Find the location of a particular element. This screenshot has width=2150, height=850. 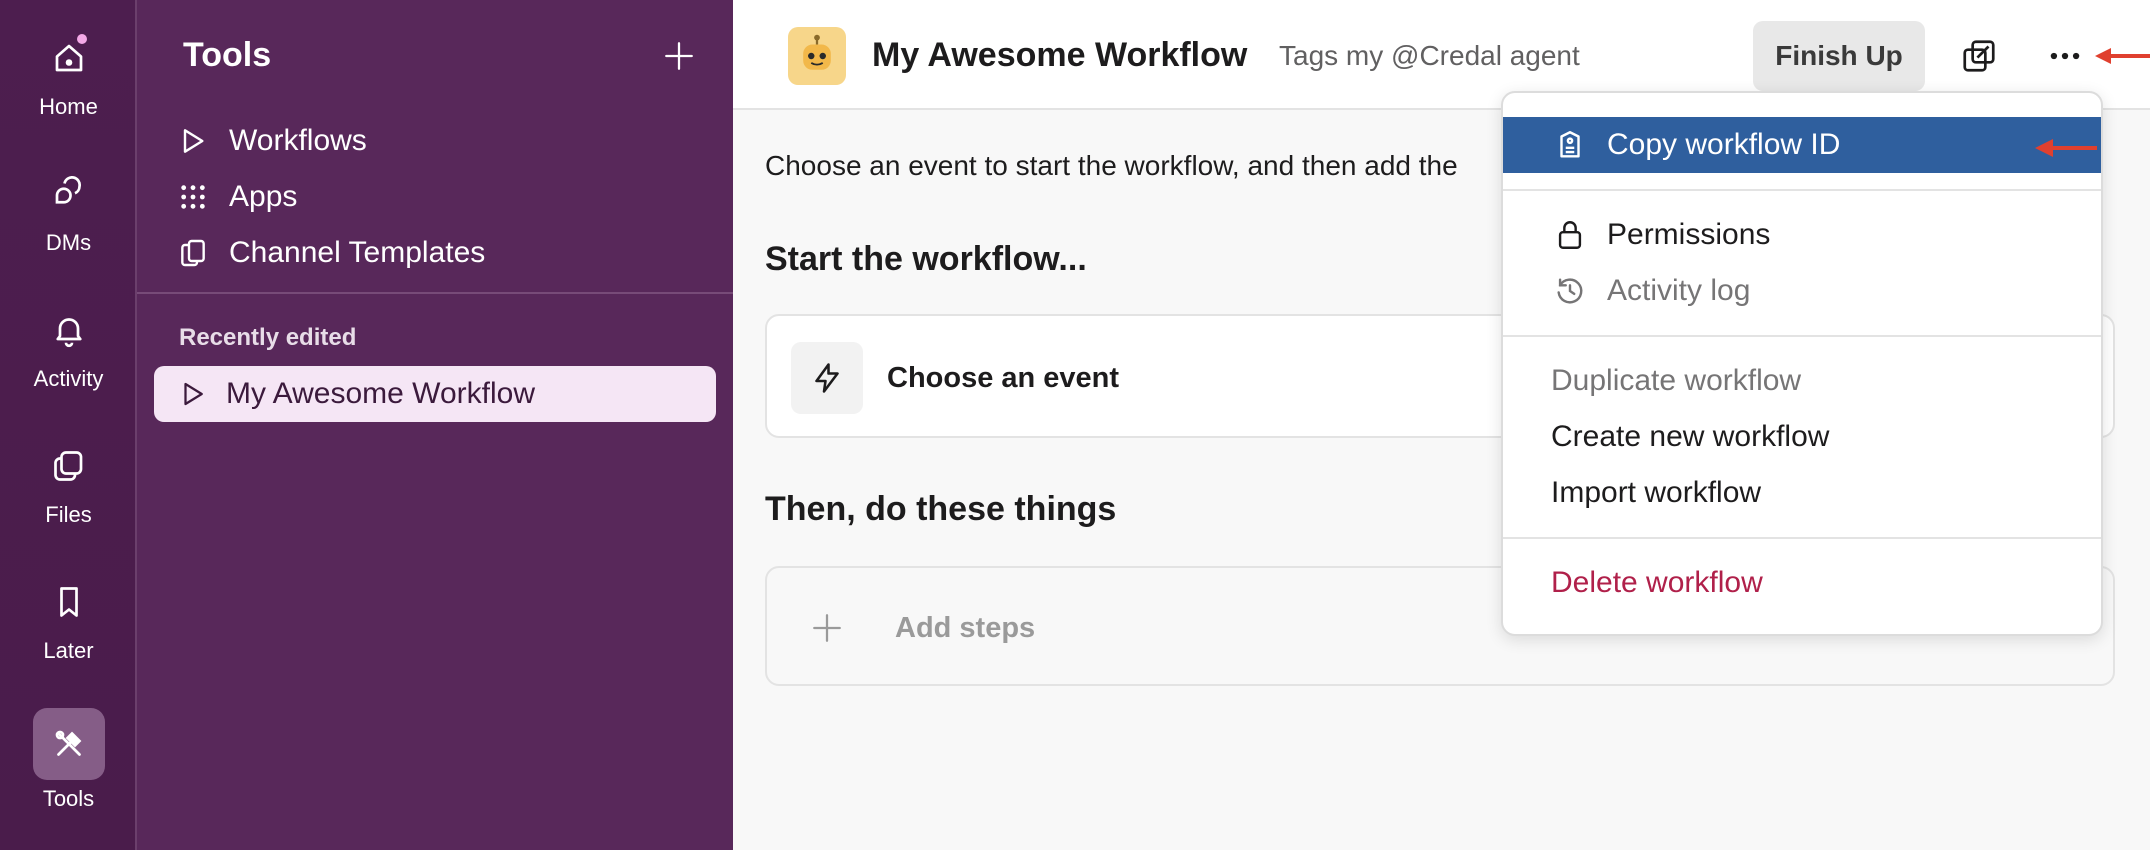

open-in-window-button is located at coordinates (1979, 56).